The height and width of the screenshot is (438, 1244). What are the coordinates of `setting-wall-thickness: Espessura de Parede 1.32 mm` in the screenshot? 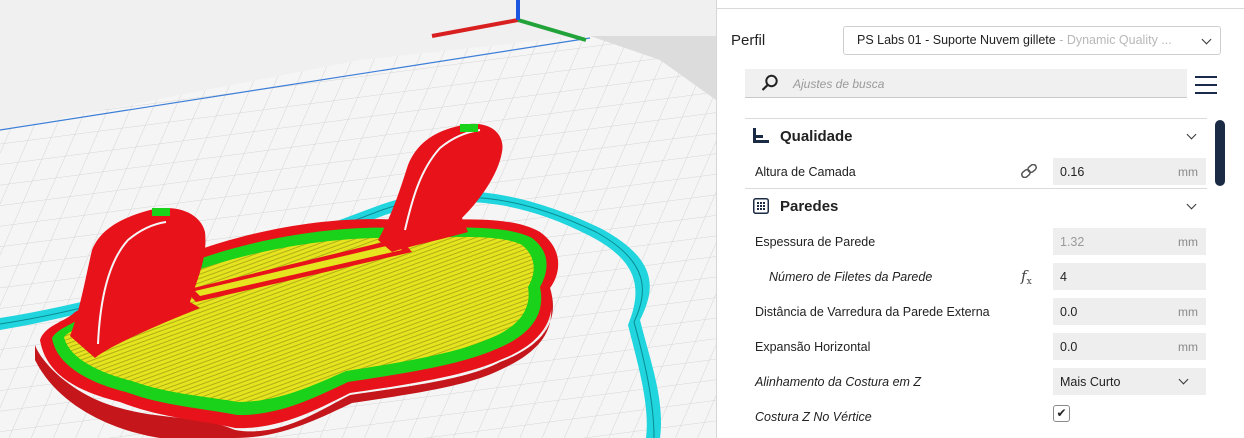 It's located at (981, 242).